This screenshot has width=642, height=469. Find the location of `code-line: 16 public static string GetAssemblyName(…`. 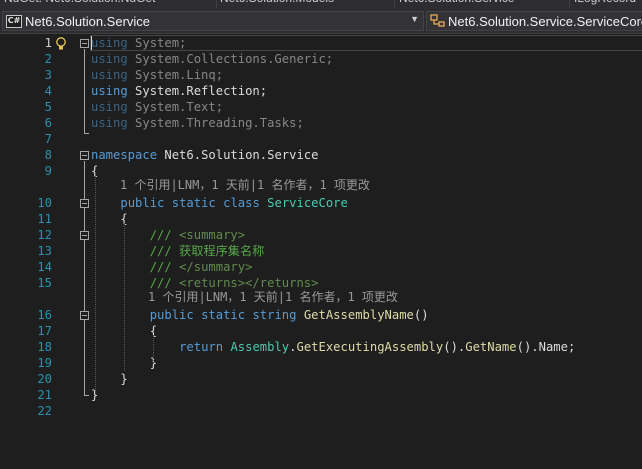

code-line: 16 public static string GetAssemblyName(… is located at coordinates (321, 315).